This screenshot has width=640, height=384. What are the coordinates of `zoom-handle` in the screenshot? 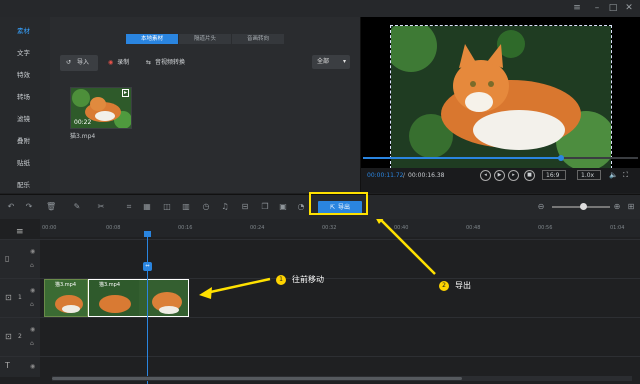 It's located at (583, 206).